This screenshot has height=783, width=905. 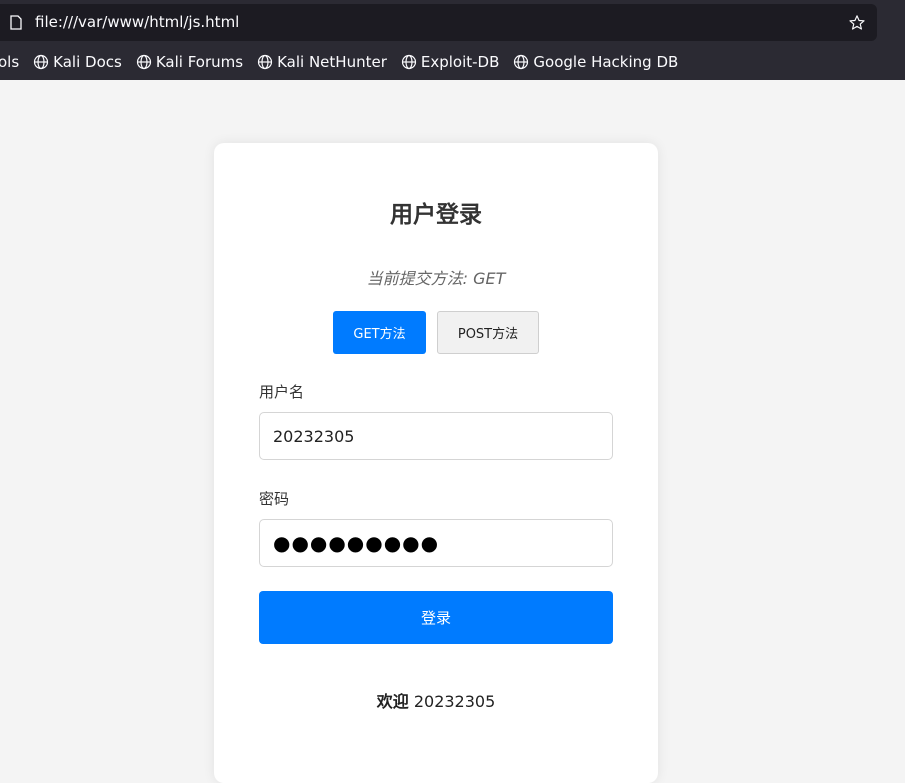 I want to click on username-field: 20232305, so click(x=436, y=436).